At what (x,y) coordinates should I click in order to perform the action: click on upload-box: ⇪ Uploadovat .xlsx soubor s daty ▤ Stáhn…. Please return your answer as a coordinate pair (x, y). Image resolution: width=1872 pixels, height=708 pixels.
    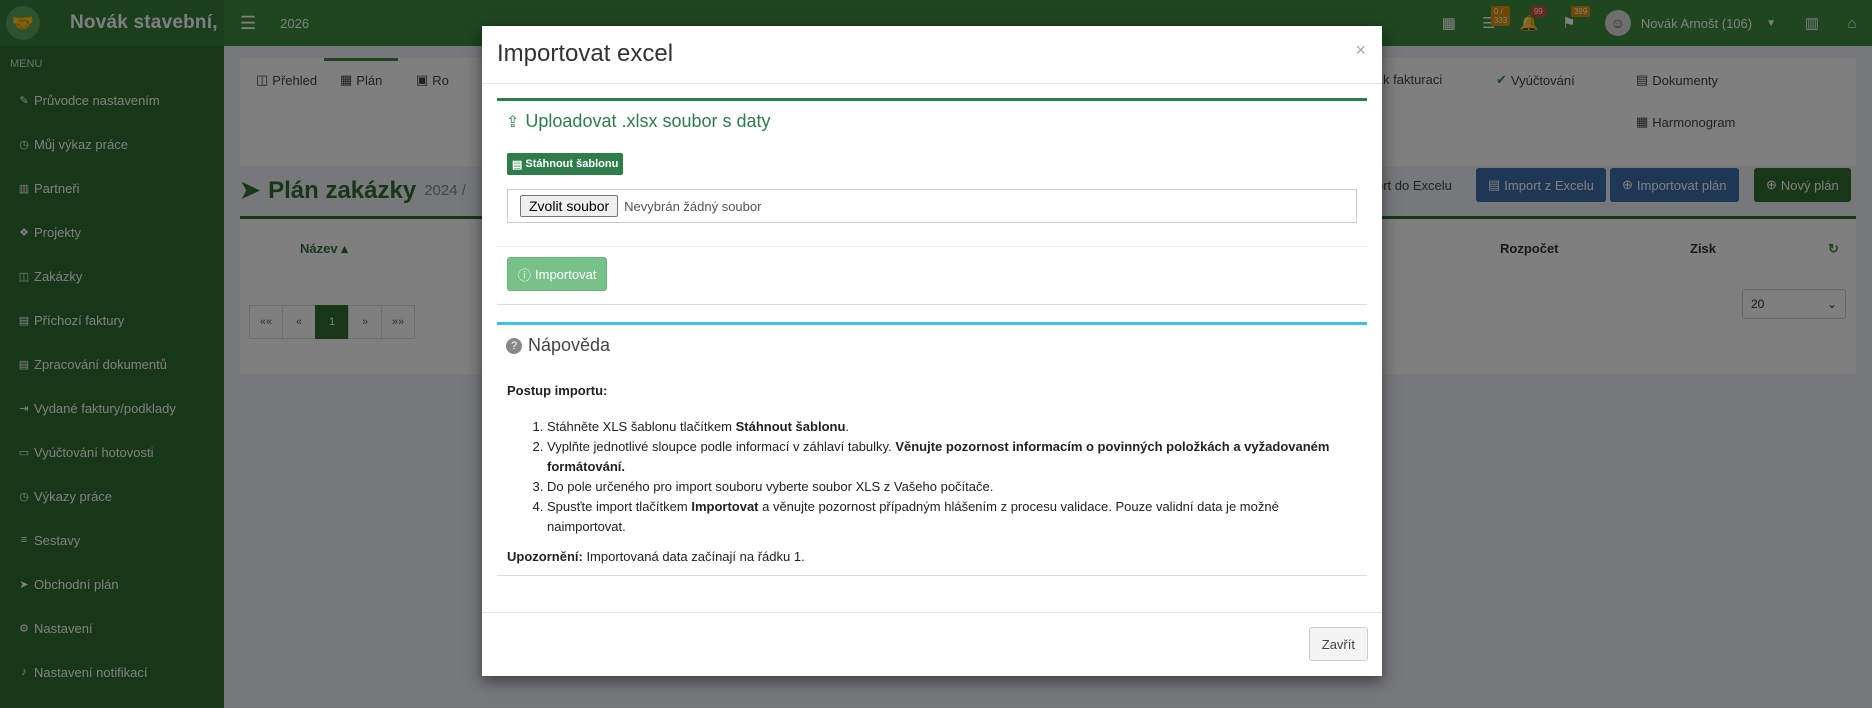
    Looking at the image, I should click on (932, 201).